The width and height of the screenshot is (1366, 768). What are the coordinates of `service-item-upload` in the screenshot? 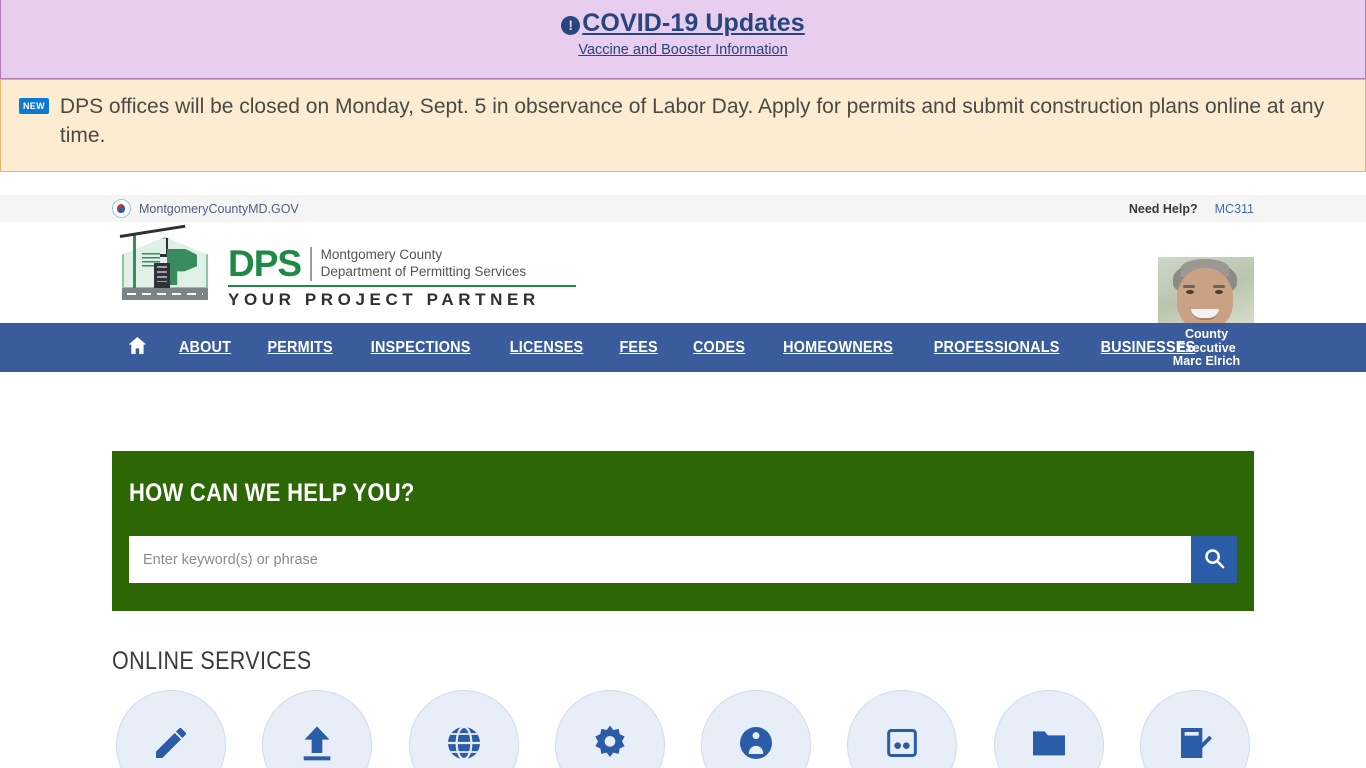 It's located at (317, 729).